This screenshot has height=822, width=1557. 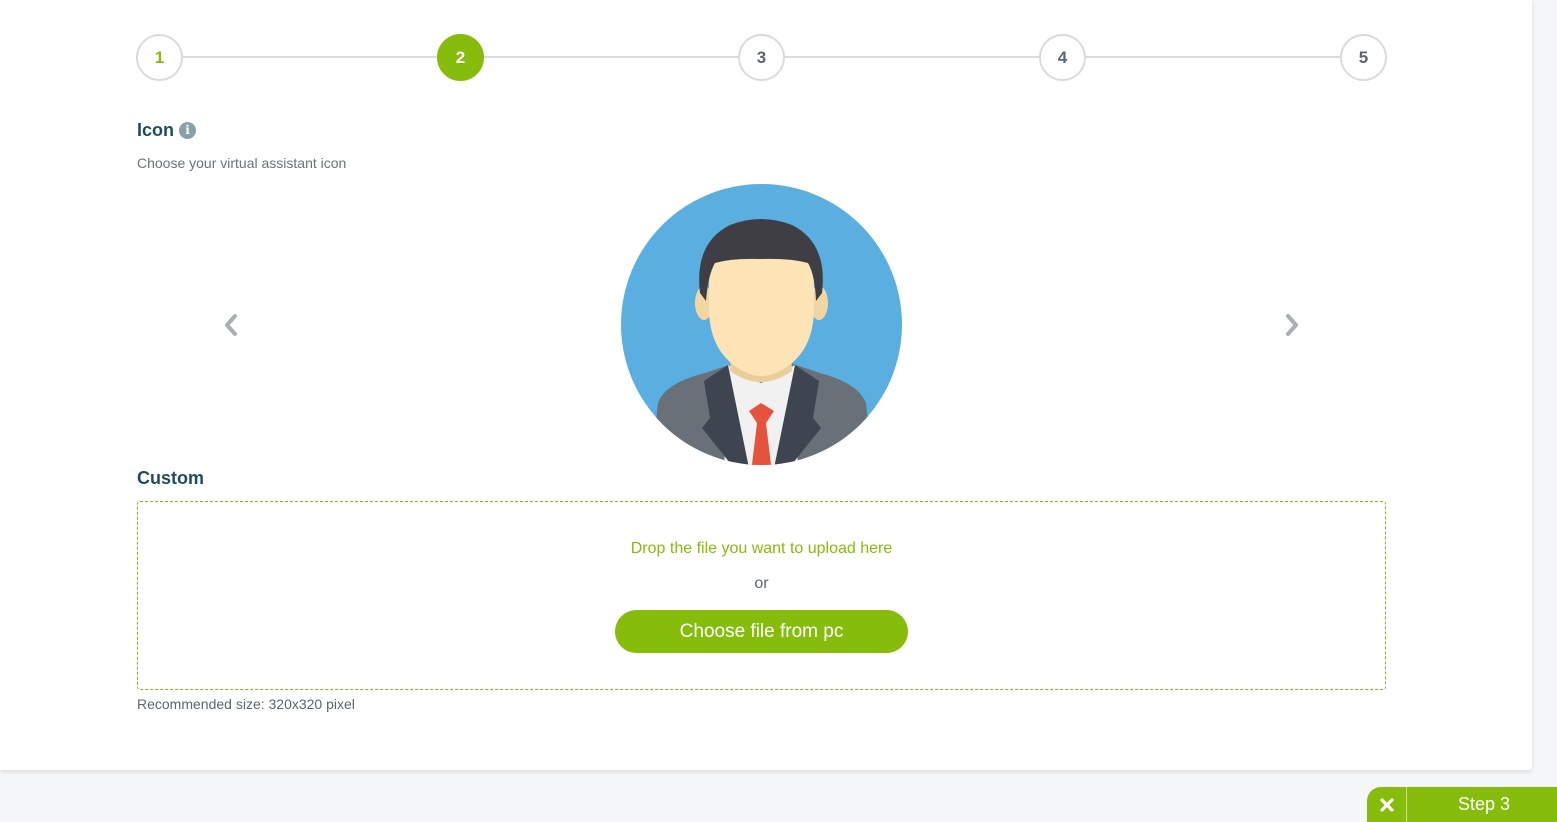 I want to click on or-text: or, so click(x=761, y=583).